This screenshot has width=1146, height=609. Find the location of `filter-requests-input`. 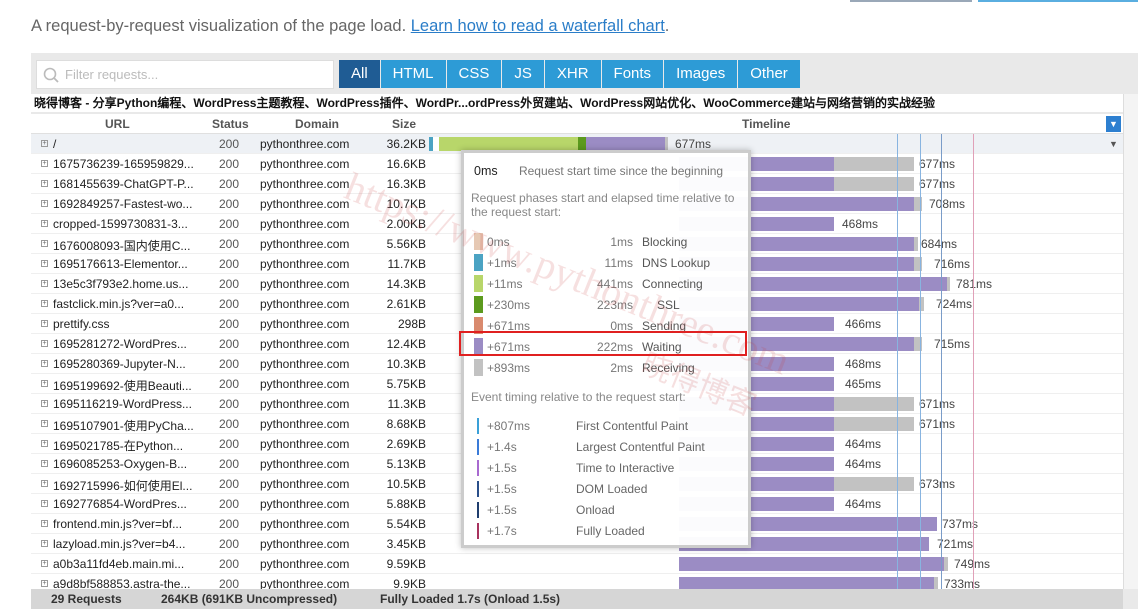

filter-requests-input is located at coordinates (199, 74).